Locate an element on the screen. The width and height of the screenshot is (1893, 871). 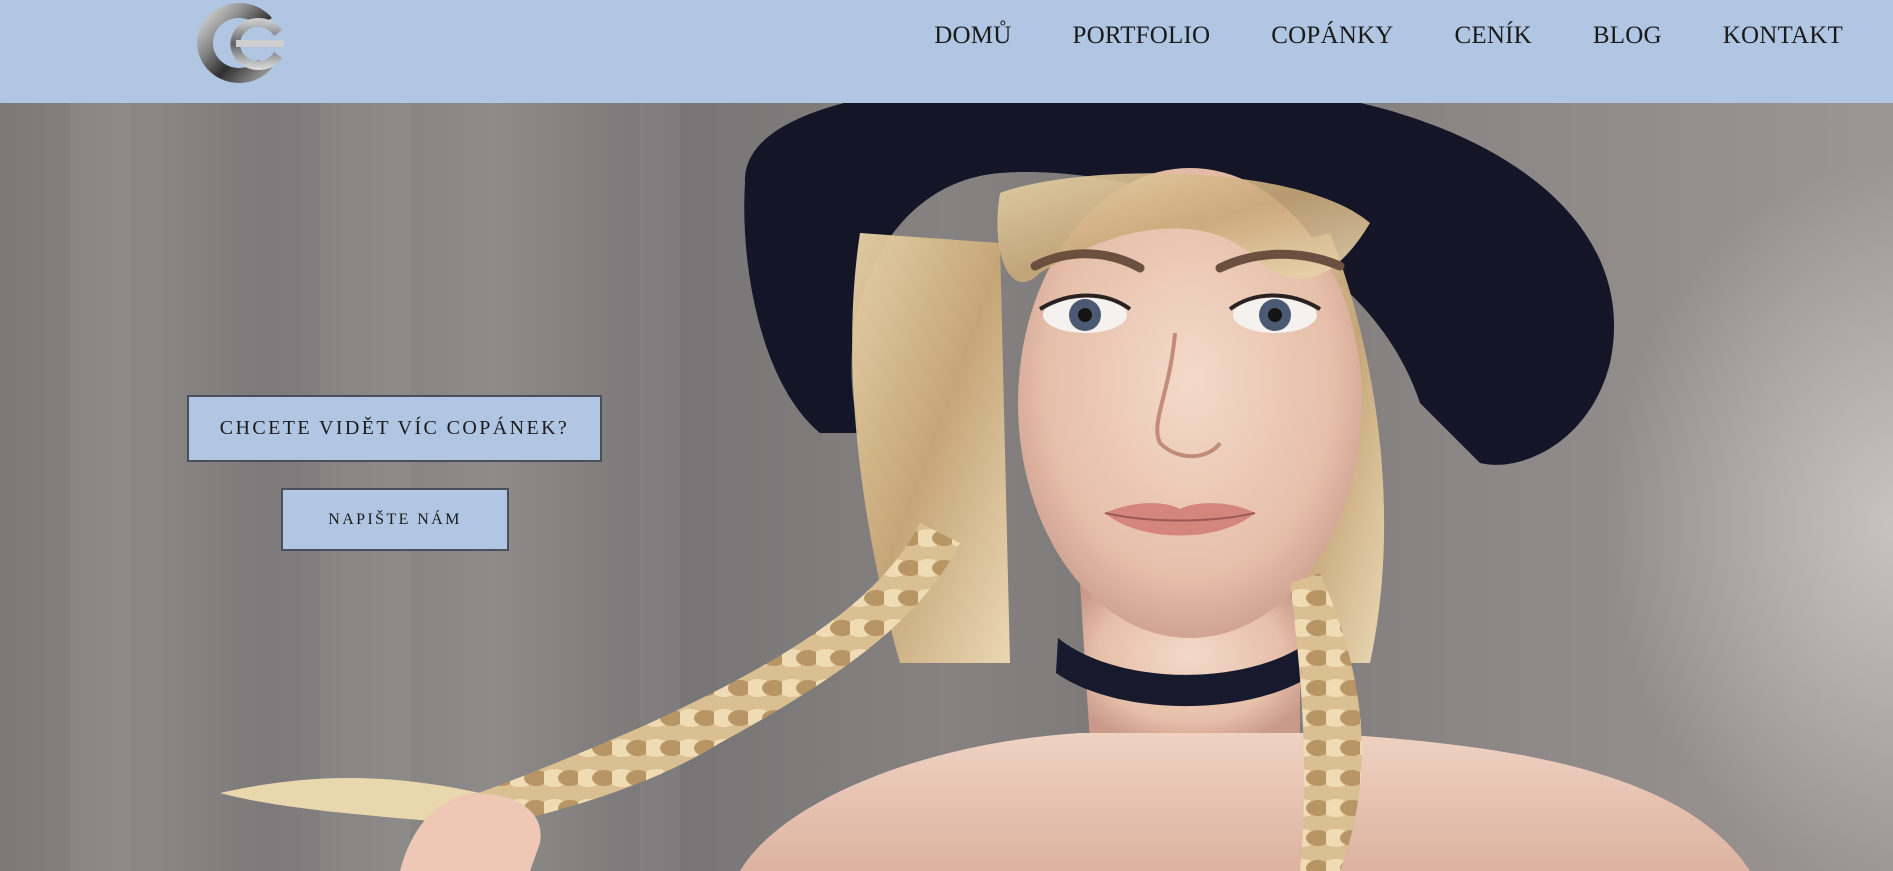
write-us-button: NAPIŠTE NÁM is located at coordinates (395, 519).